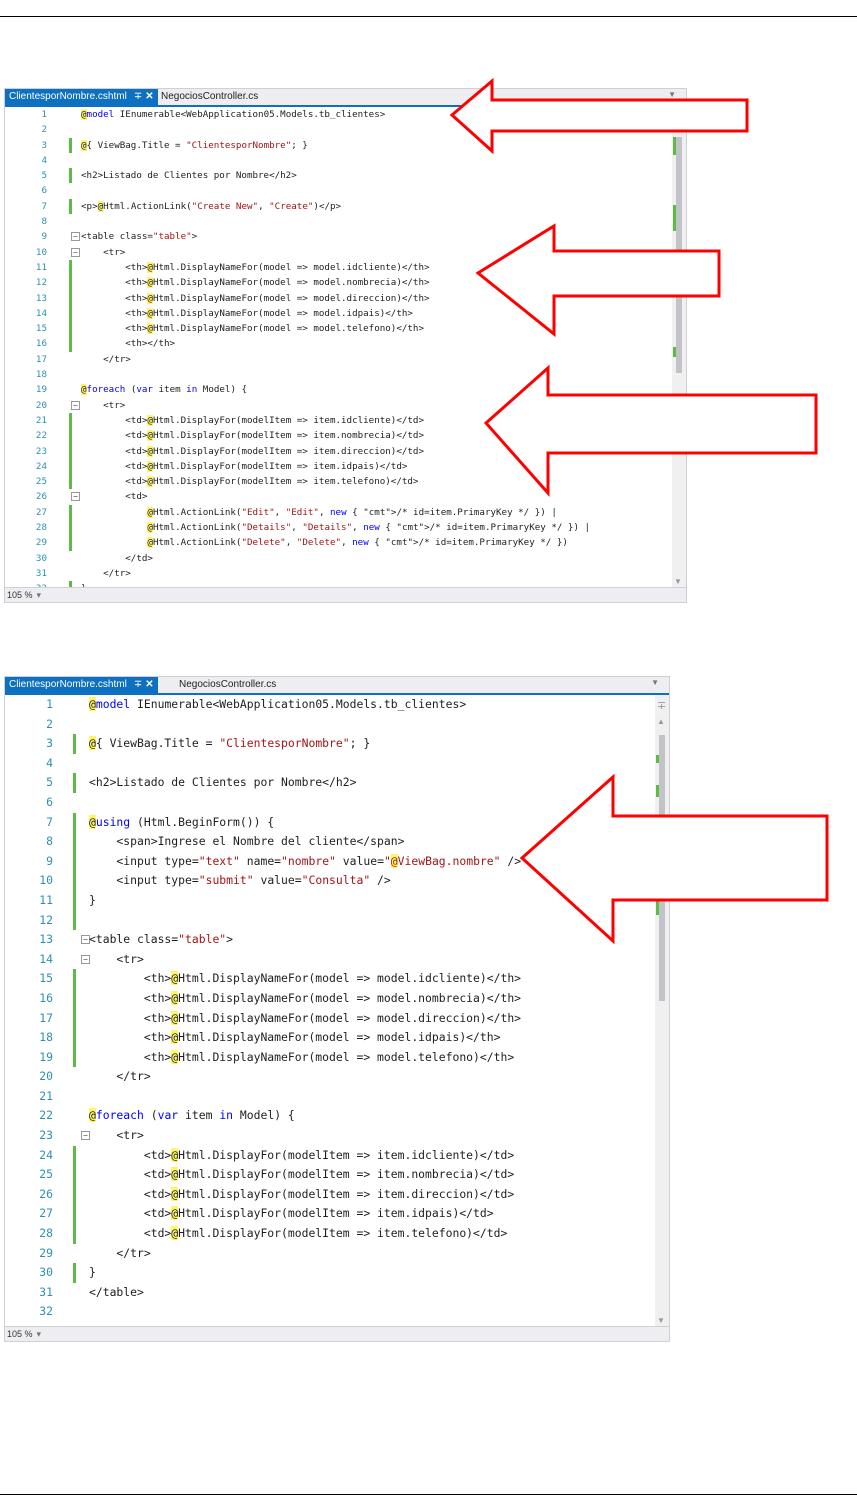 This screenshot has height=1512, width=857. I want to click on code-line: 29 </tr>, so click(330, 1254).